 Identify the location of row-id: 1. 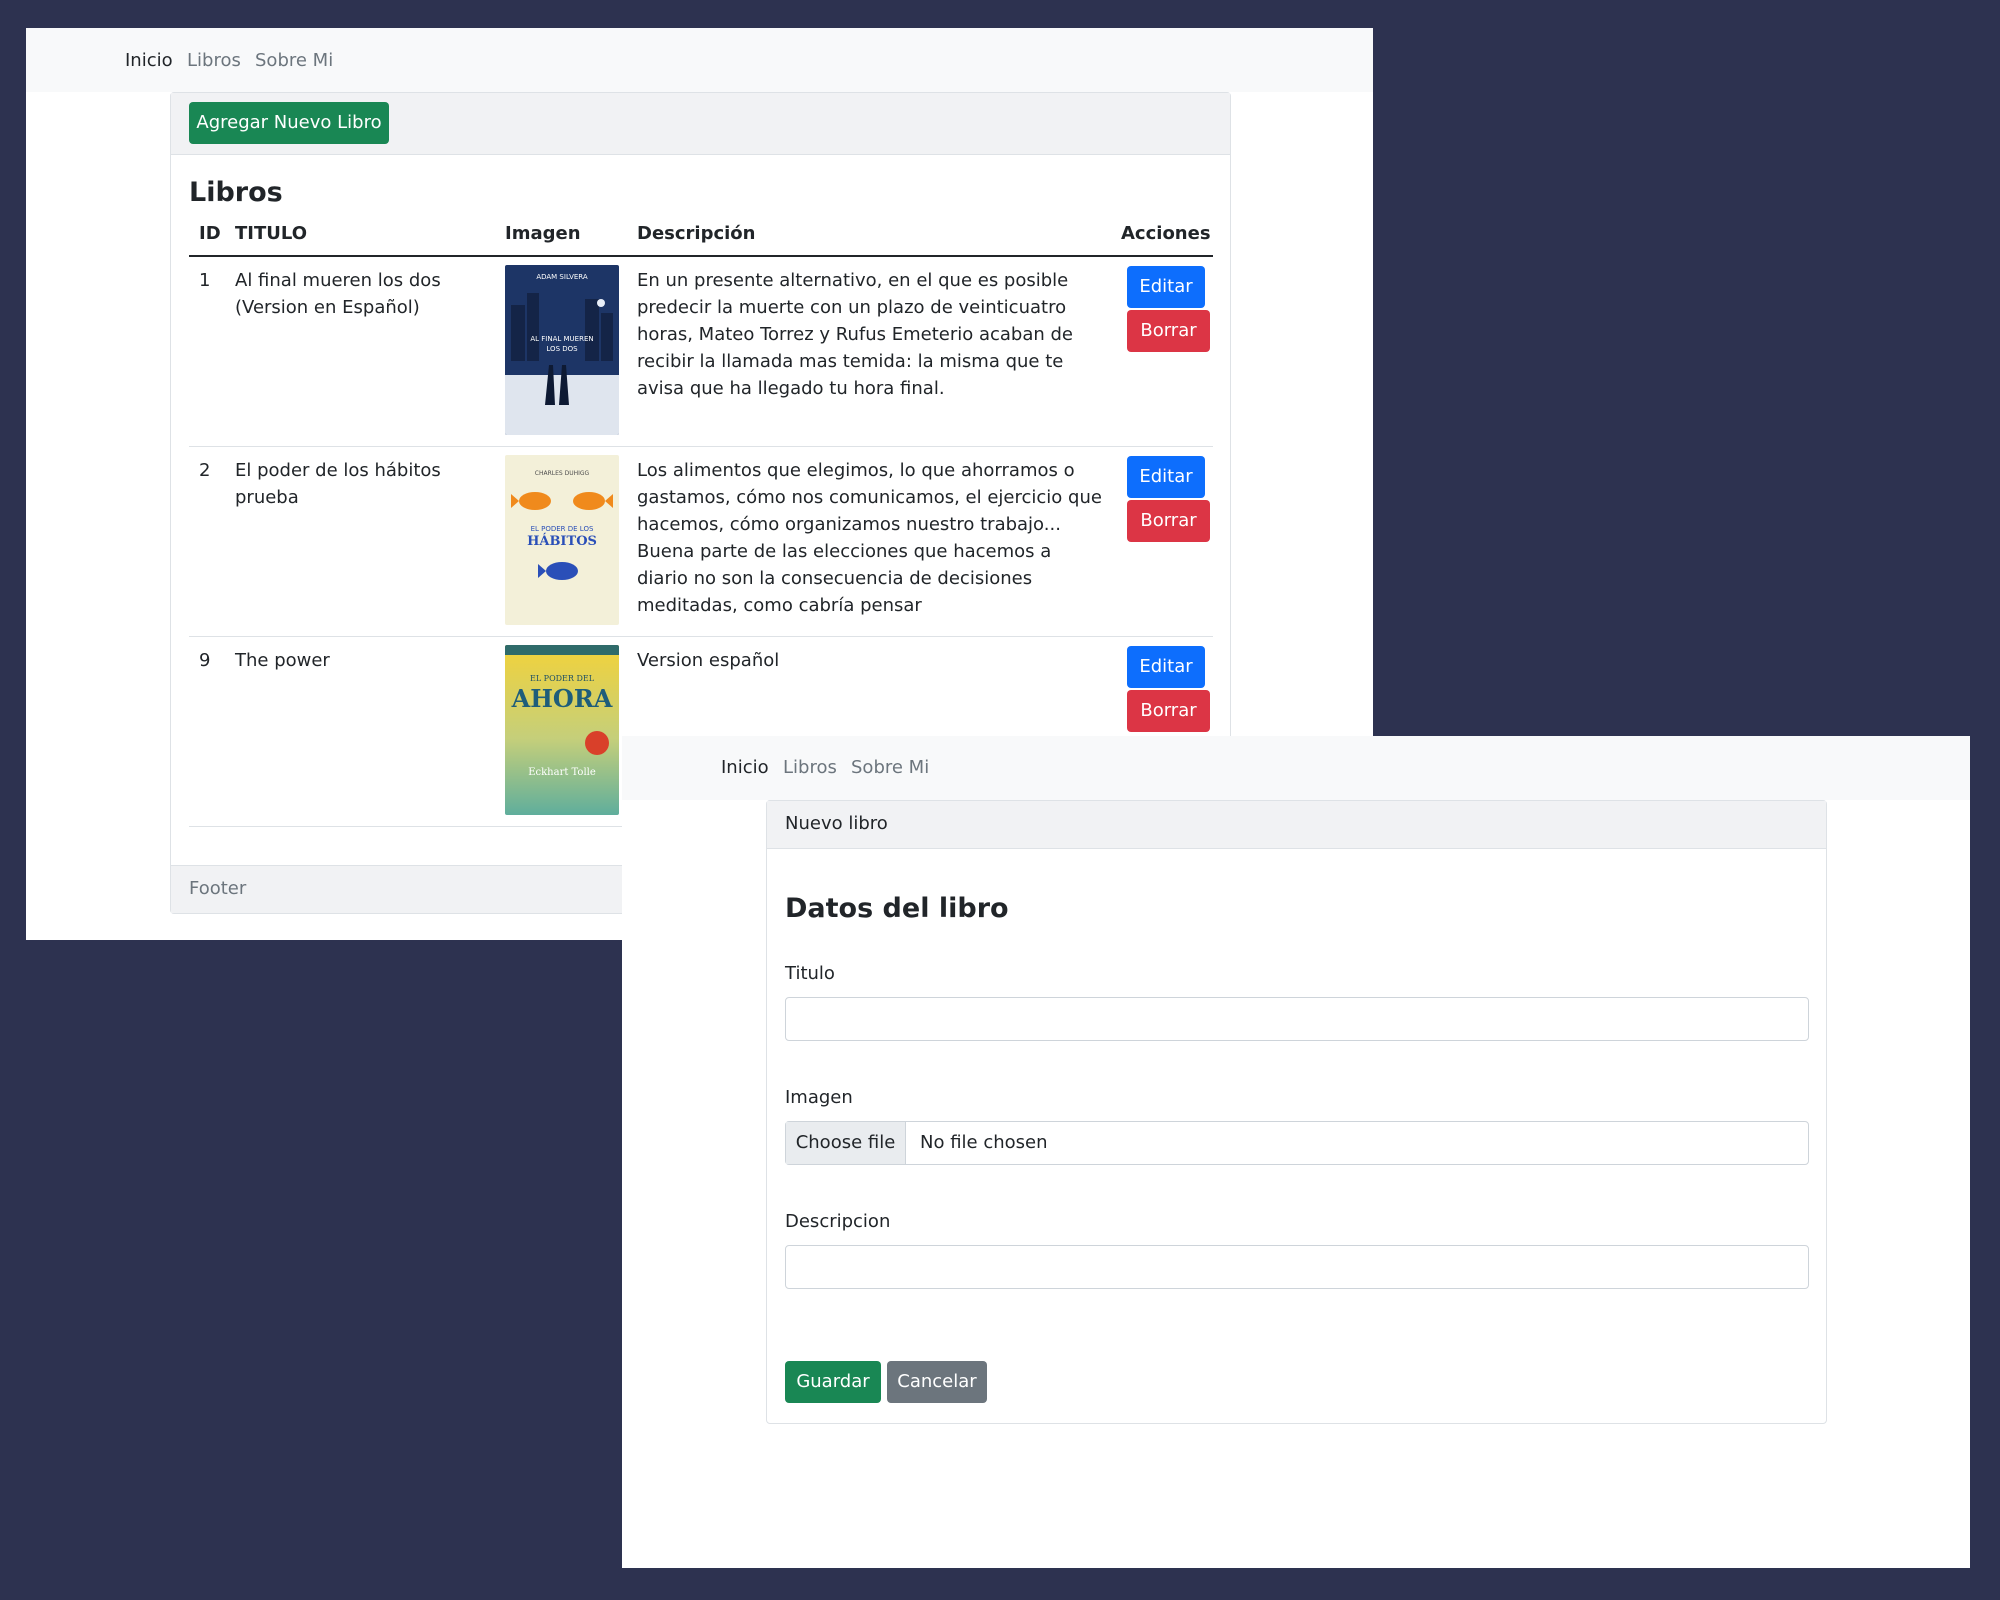
(205, 280).